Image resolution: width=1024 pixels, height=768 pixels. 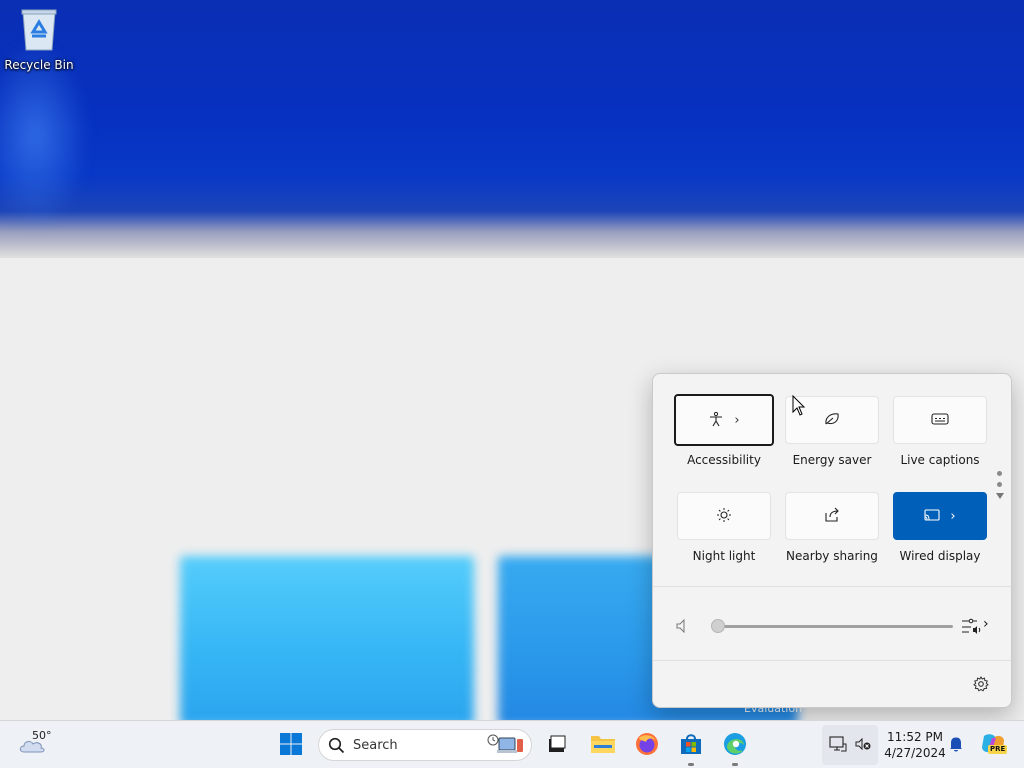 I want to click on recycle-bin-label: Recycle Bin, so click(x=39, y=65).